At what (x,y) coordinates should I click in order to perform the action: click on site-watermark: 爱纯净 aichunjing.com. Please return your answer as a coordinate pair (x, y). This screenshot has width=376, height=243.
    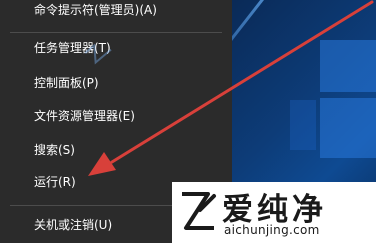
    Looking at the image, I should click on (274, 212).